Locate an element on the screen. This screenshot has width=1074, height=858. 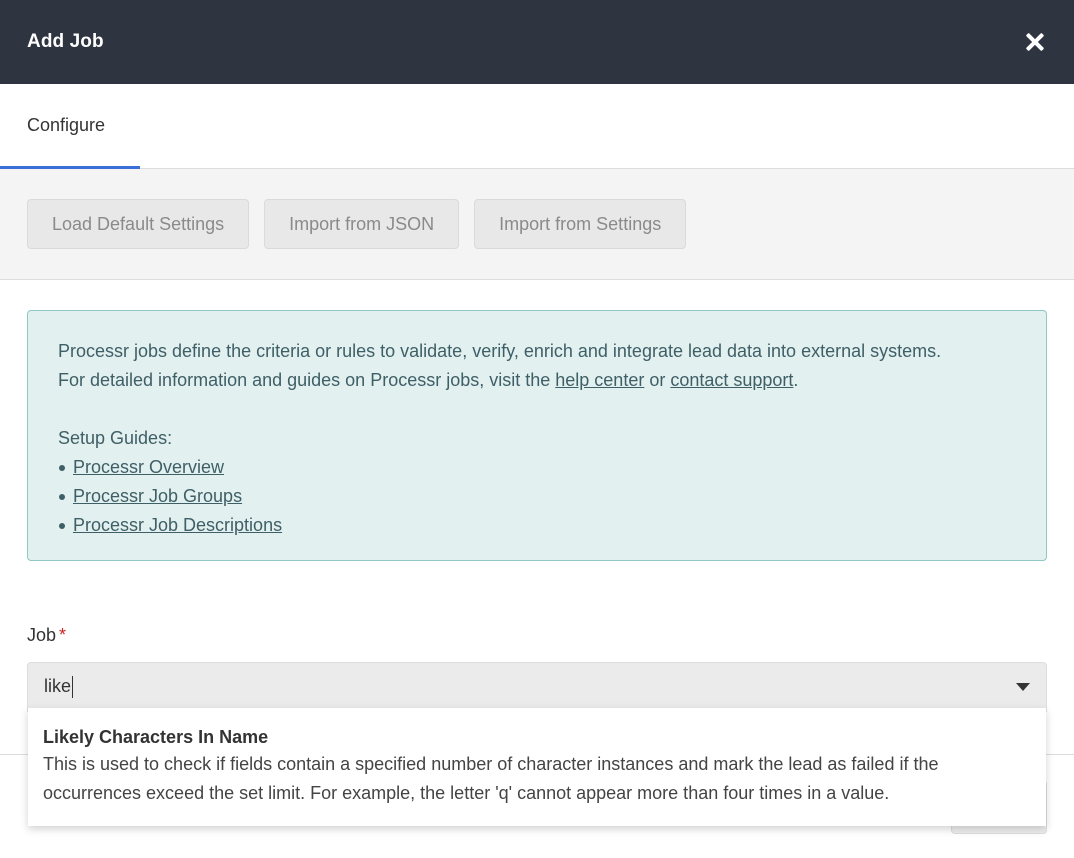
job-label-text: Job is located at coordinates (42, 635).